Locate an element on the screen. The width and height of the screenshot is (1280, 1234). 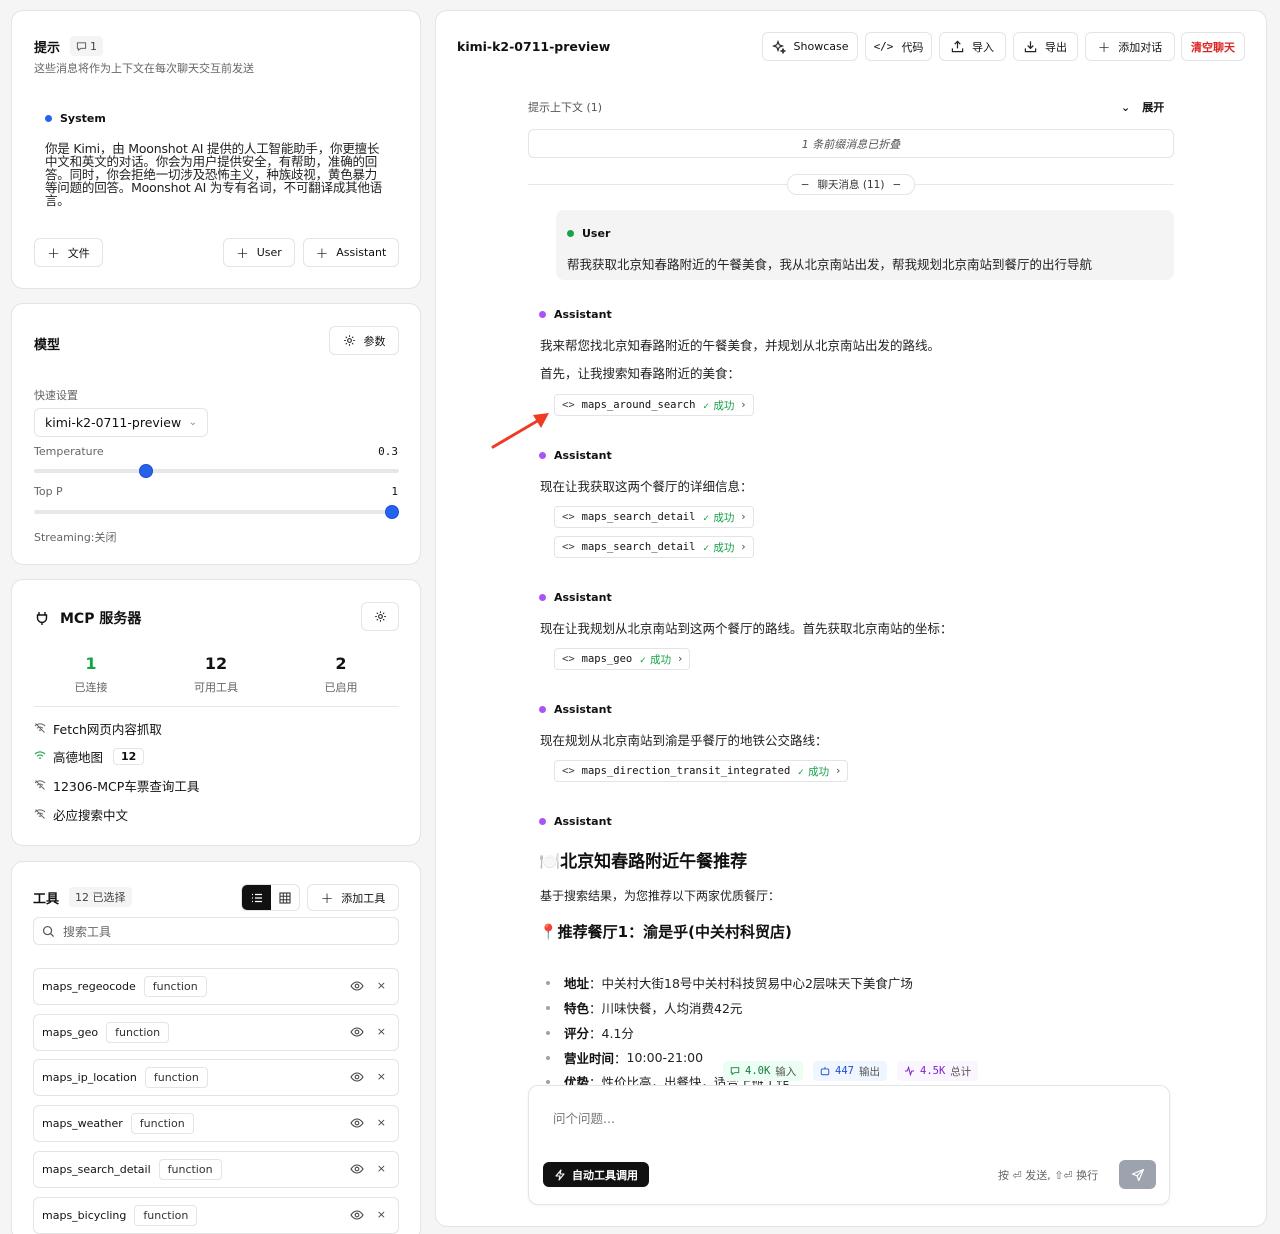
token-total-value: 4.5K is located at coordinates (933, 1071).